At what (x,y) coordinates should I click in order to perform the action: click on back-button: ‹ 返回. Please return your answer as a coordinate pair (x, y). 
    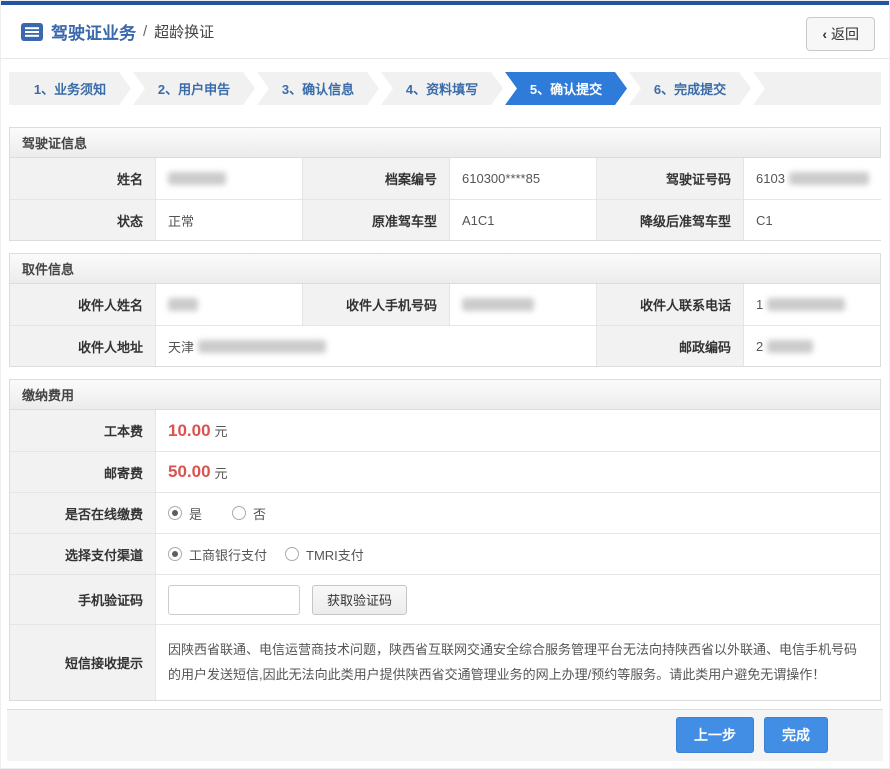
    Looking at the image, I should click on (840, 34).